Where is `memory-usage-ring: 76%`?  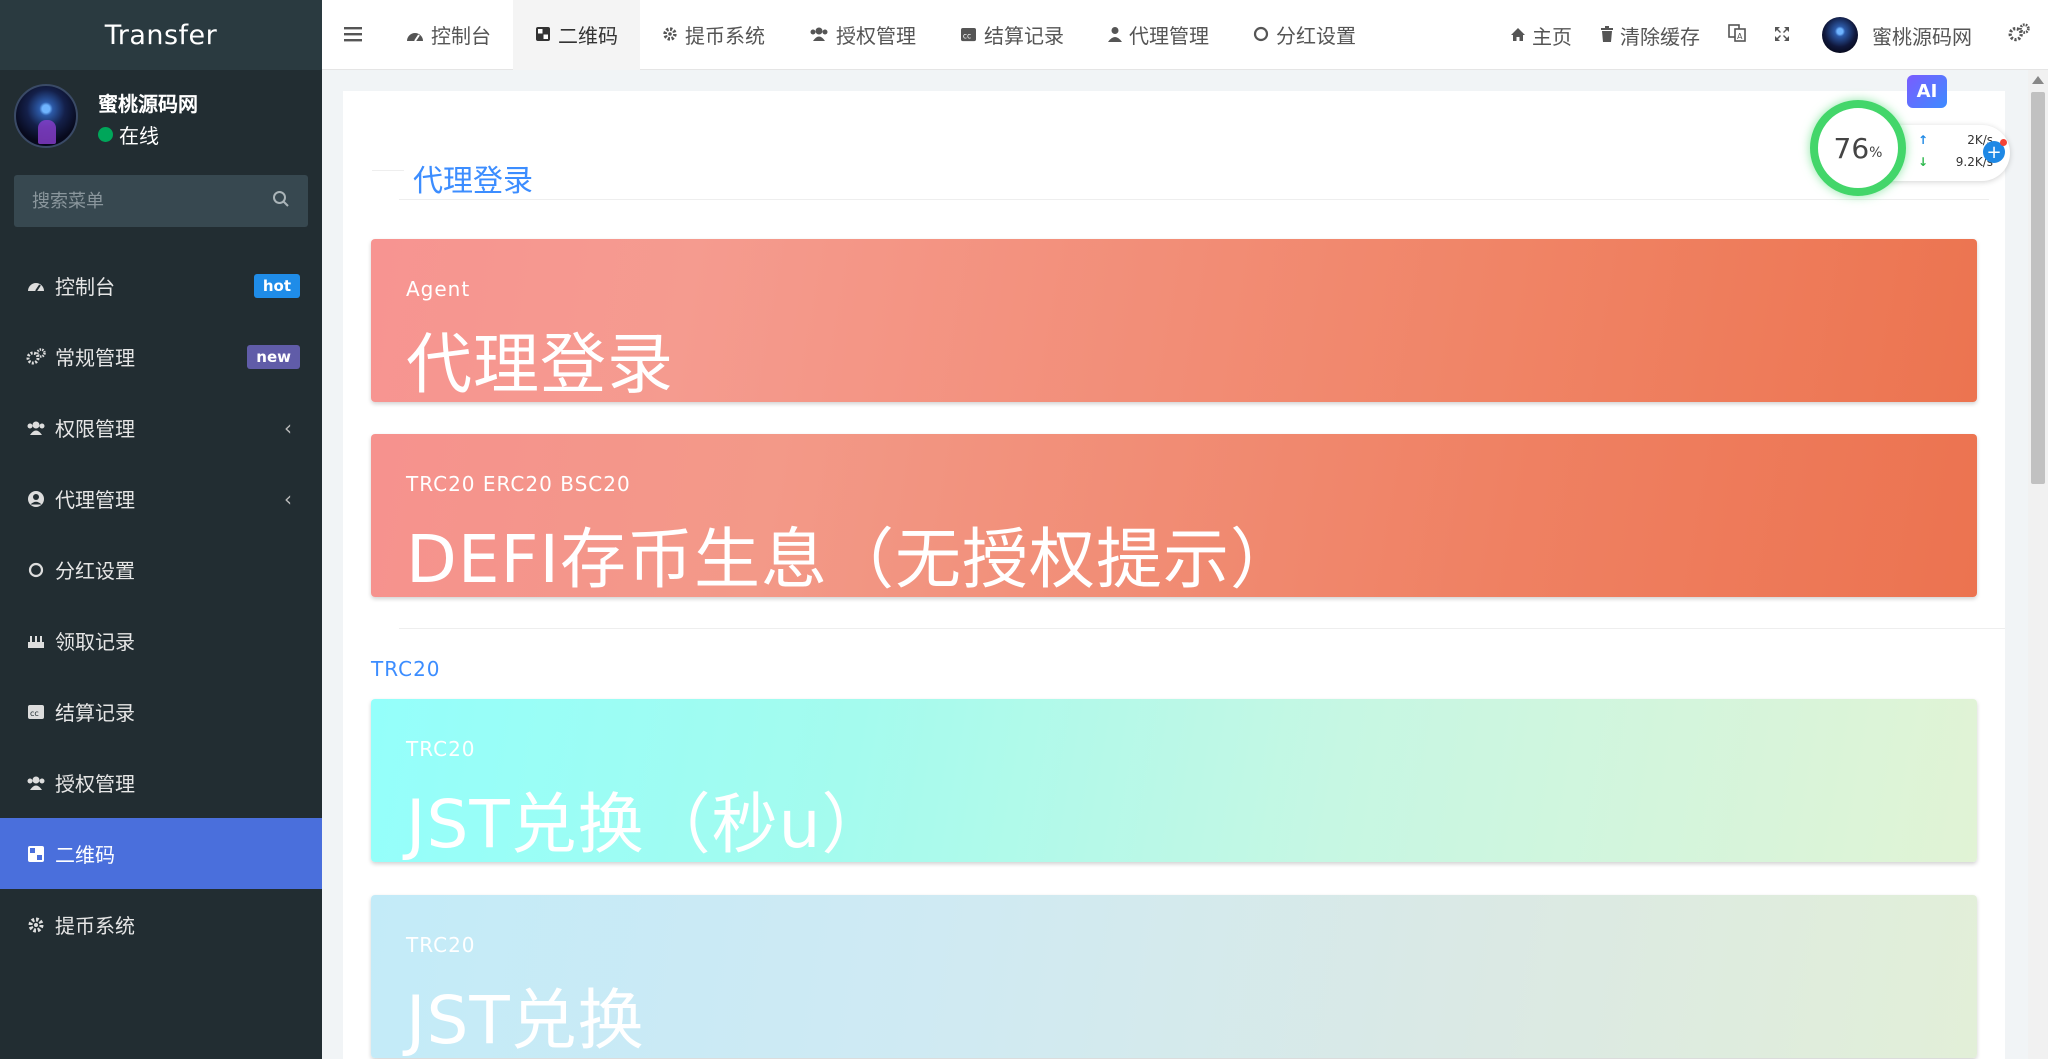 memory-usage-ring: 76% is located at coordinates (1858, 148).